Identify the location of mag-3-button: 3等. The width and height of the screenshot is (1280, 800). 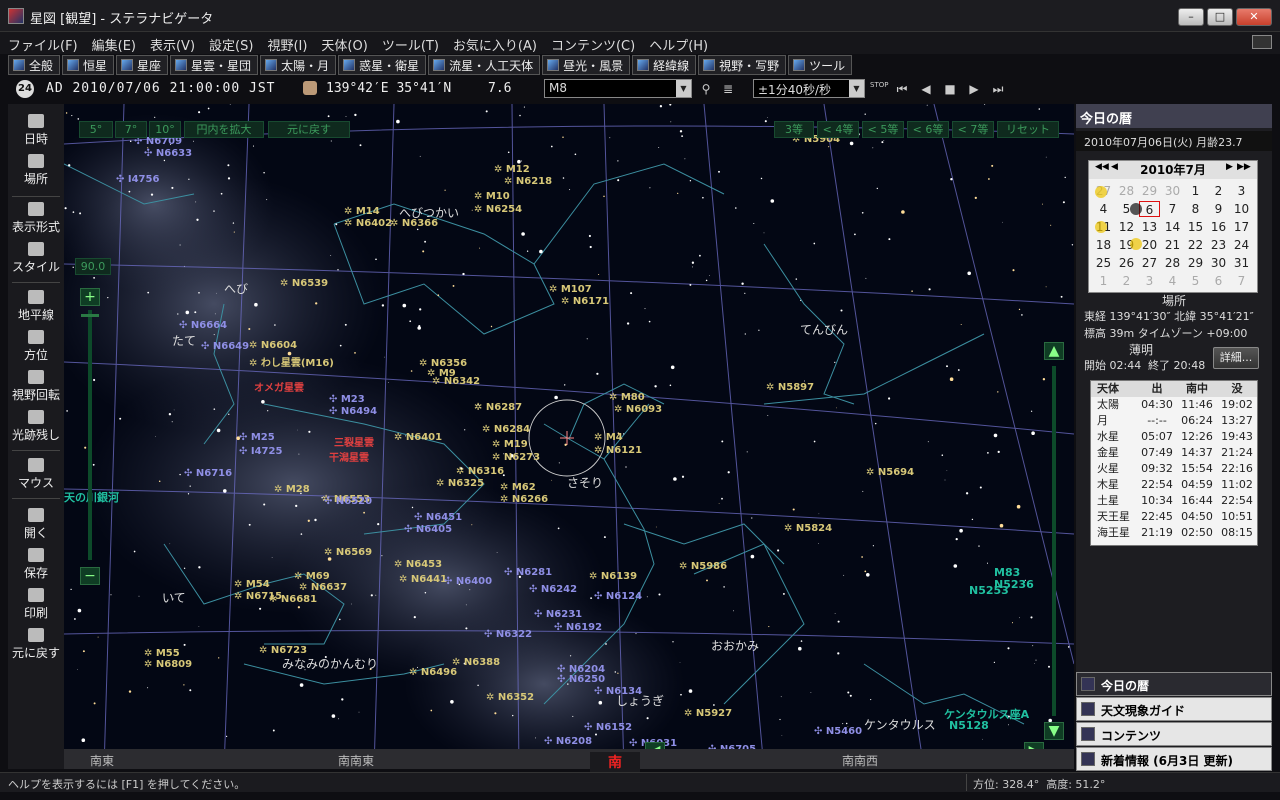
(794, 129).